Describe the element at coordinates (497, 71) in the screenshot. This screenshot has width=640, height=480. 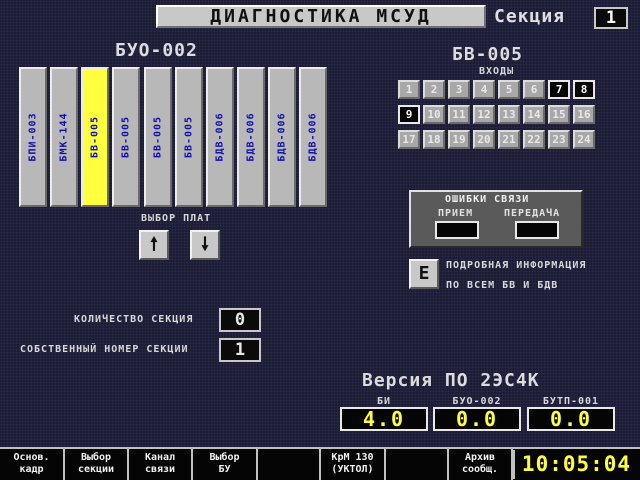
I see `inputs-label: ВХОДЫ` at that location.